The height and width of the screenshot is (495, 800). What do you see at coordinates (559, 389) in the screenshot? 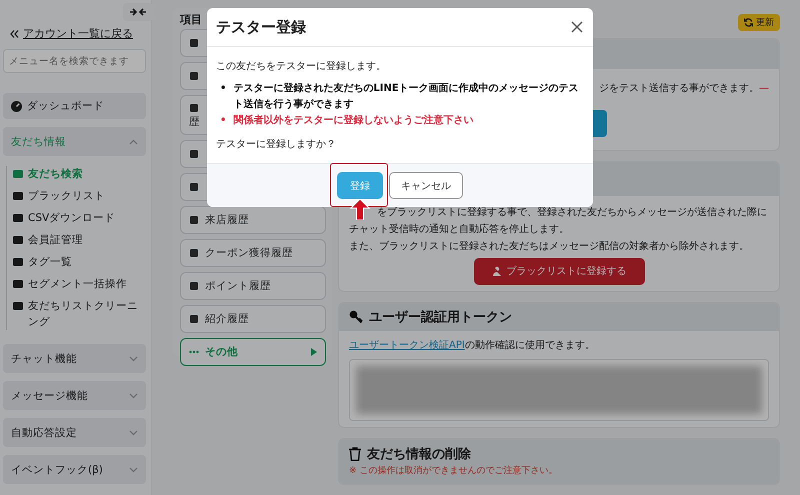
I see `token-field` at bounding box center [559, 389].